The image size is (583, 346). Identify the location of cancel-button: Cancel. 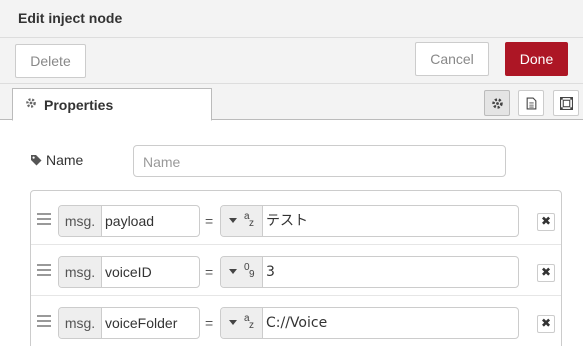
(452, 59).